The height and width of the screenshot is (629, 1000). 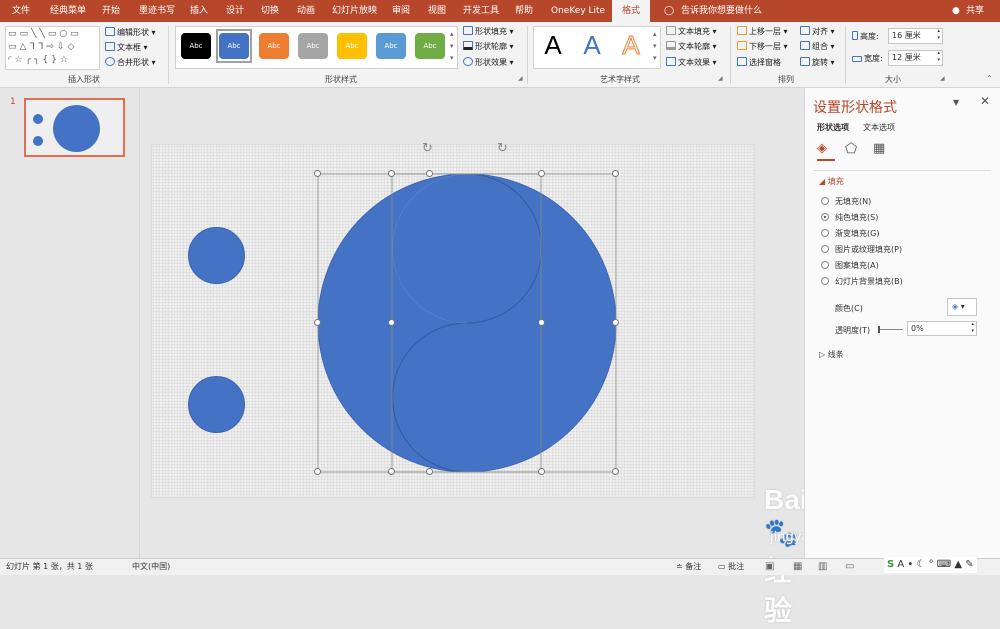 I want to click on radio-pattern-fill: 图案填充(A), so click(x=850, y=266).